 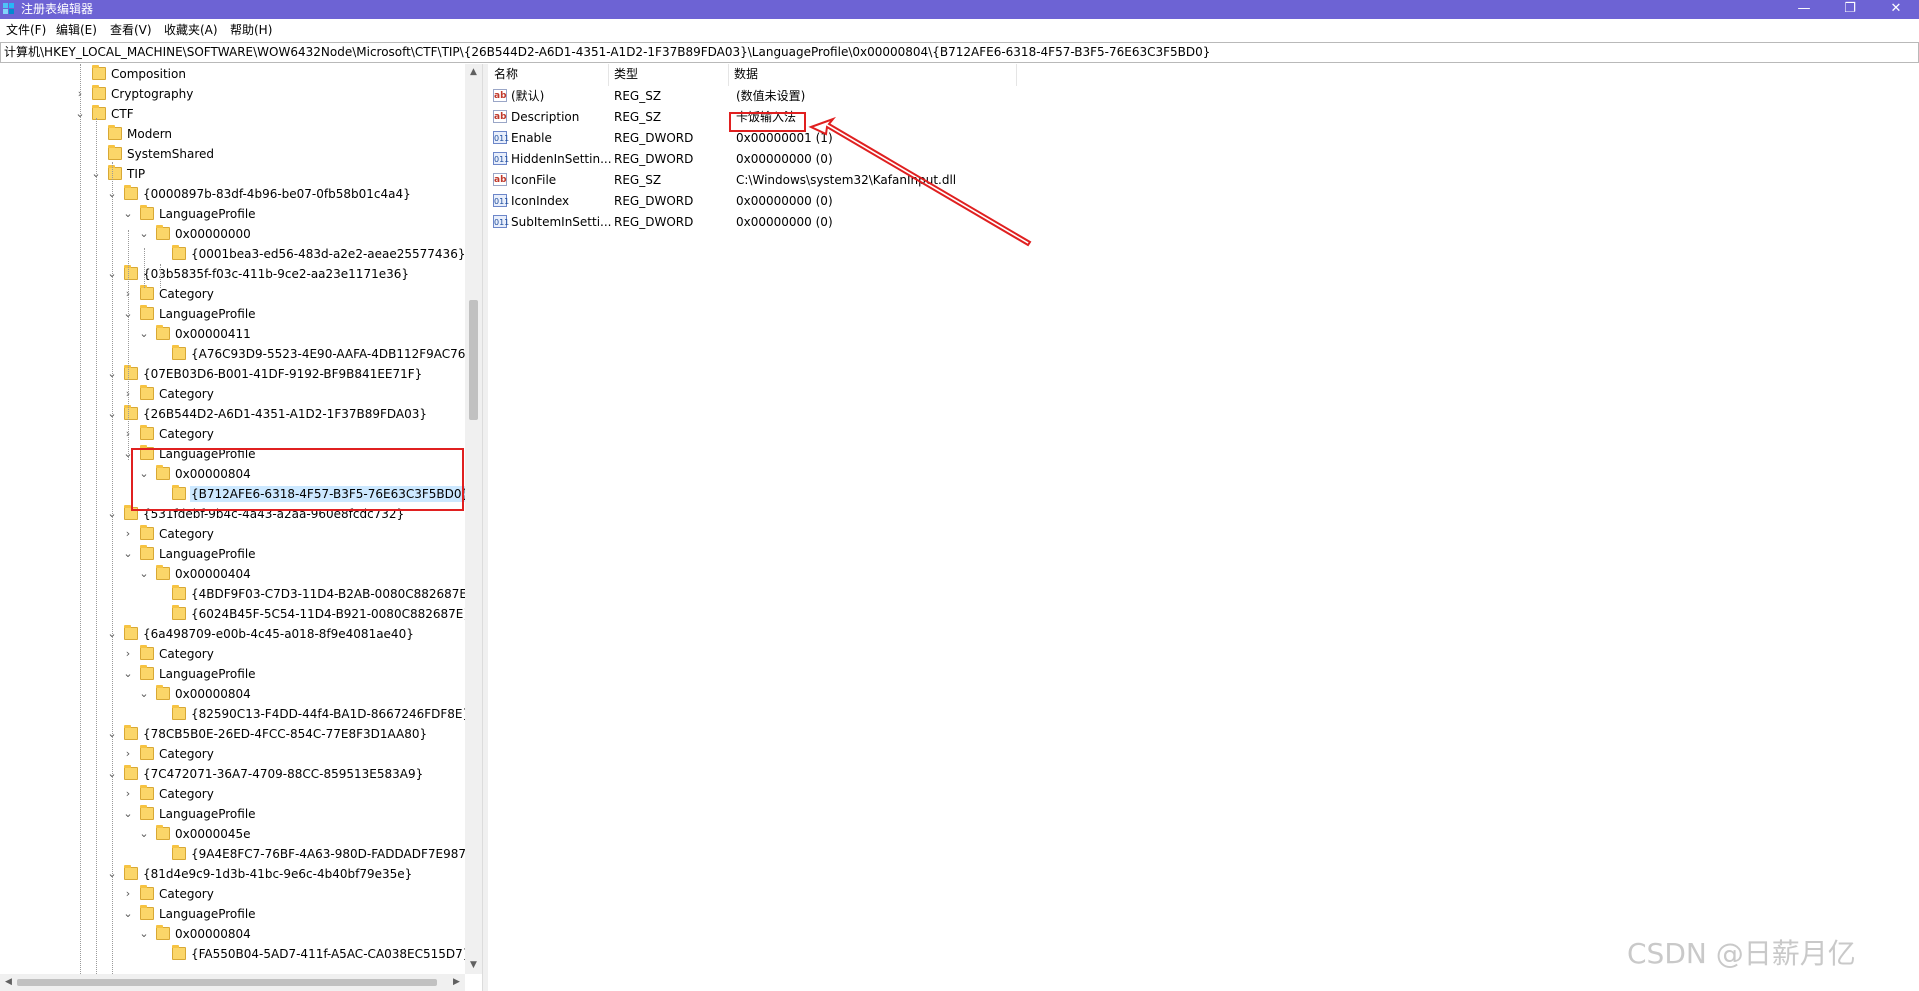 I want to click on watermark: CSDN @日薪月亿, so click(x=1741, y=953).